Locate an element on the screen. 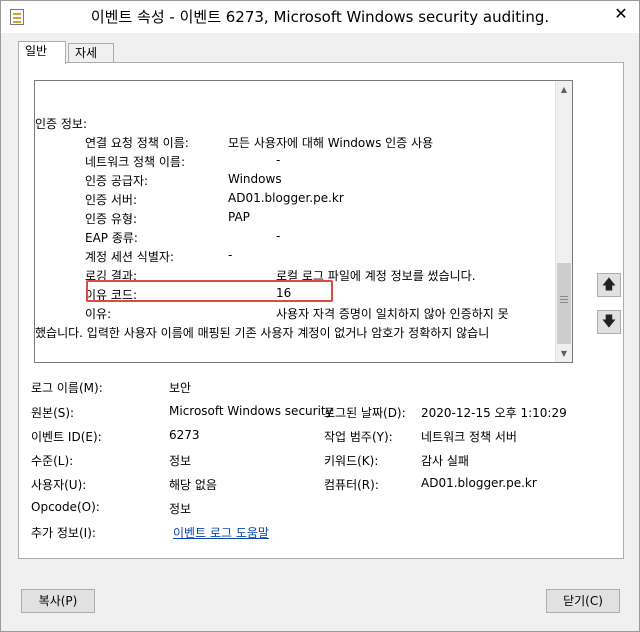  arrow-down-icon: 🡇 is located at coordinates (609, 322).